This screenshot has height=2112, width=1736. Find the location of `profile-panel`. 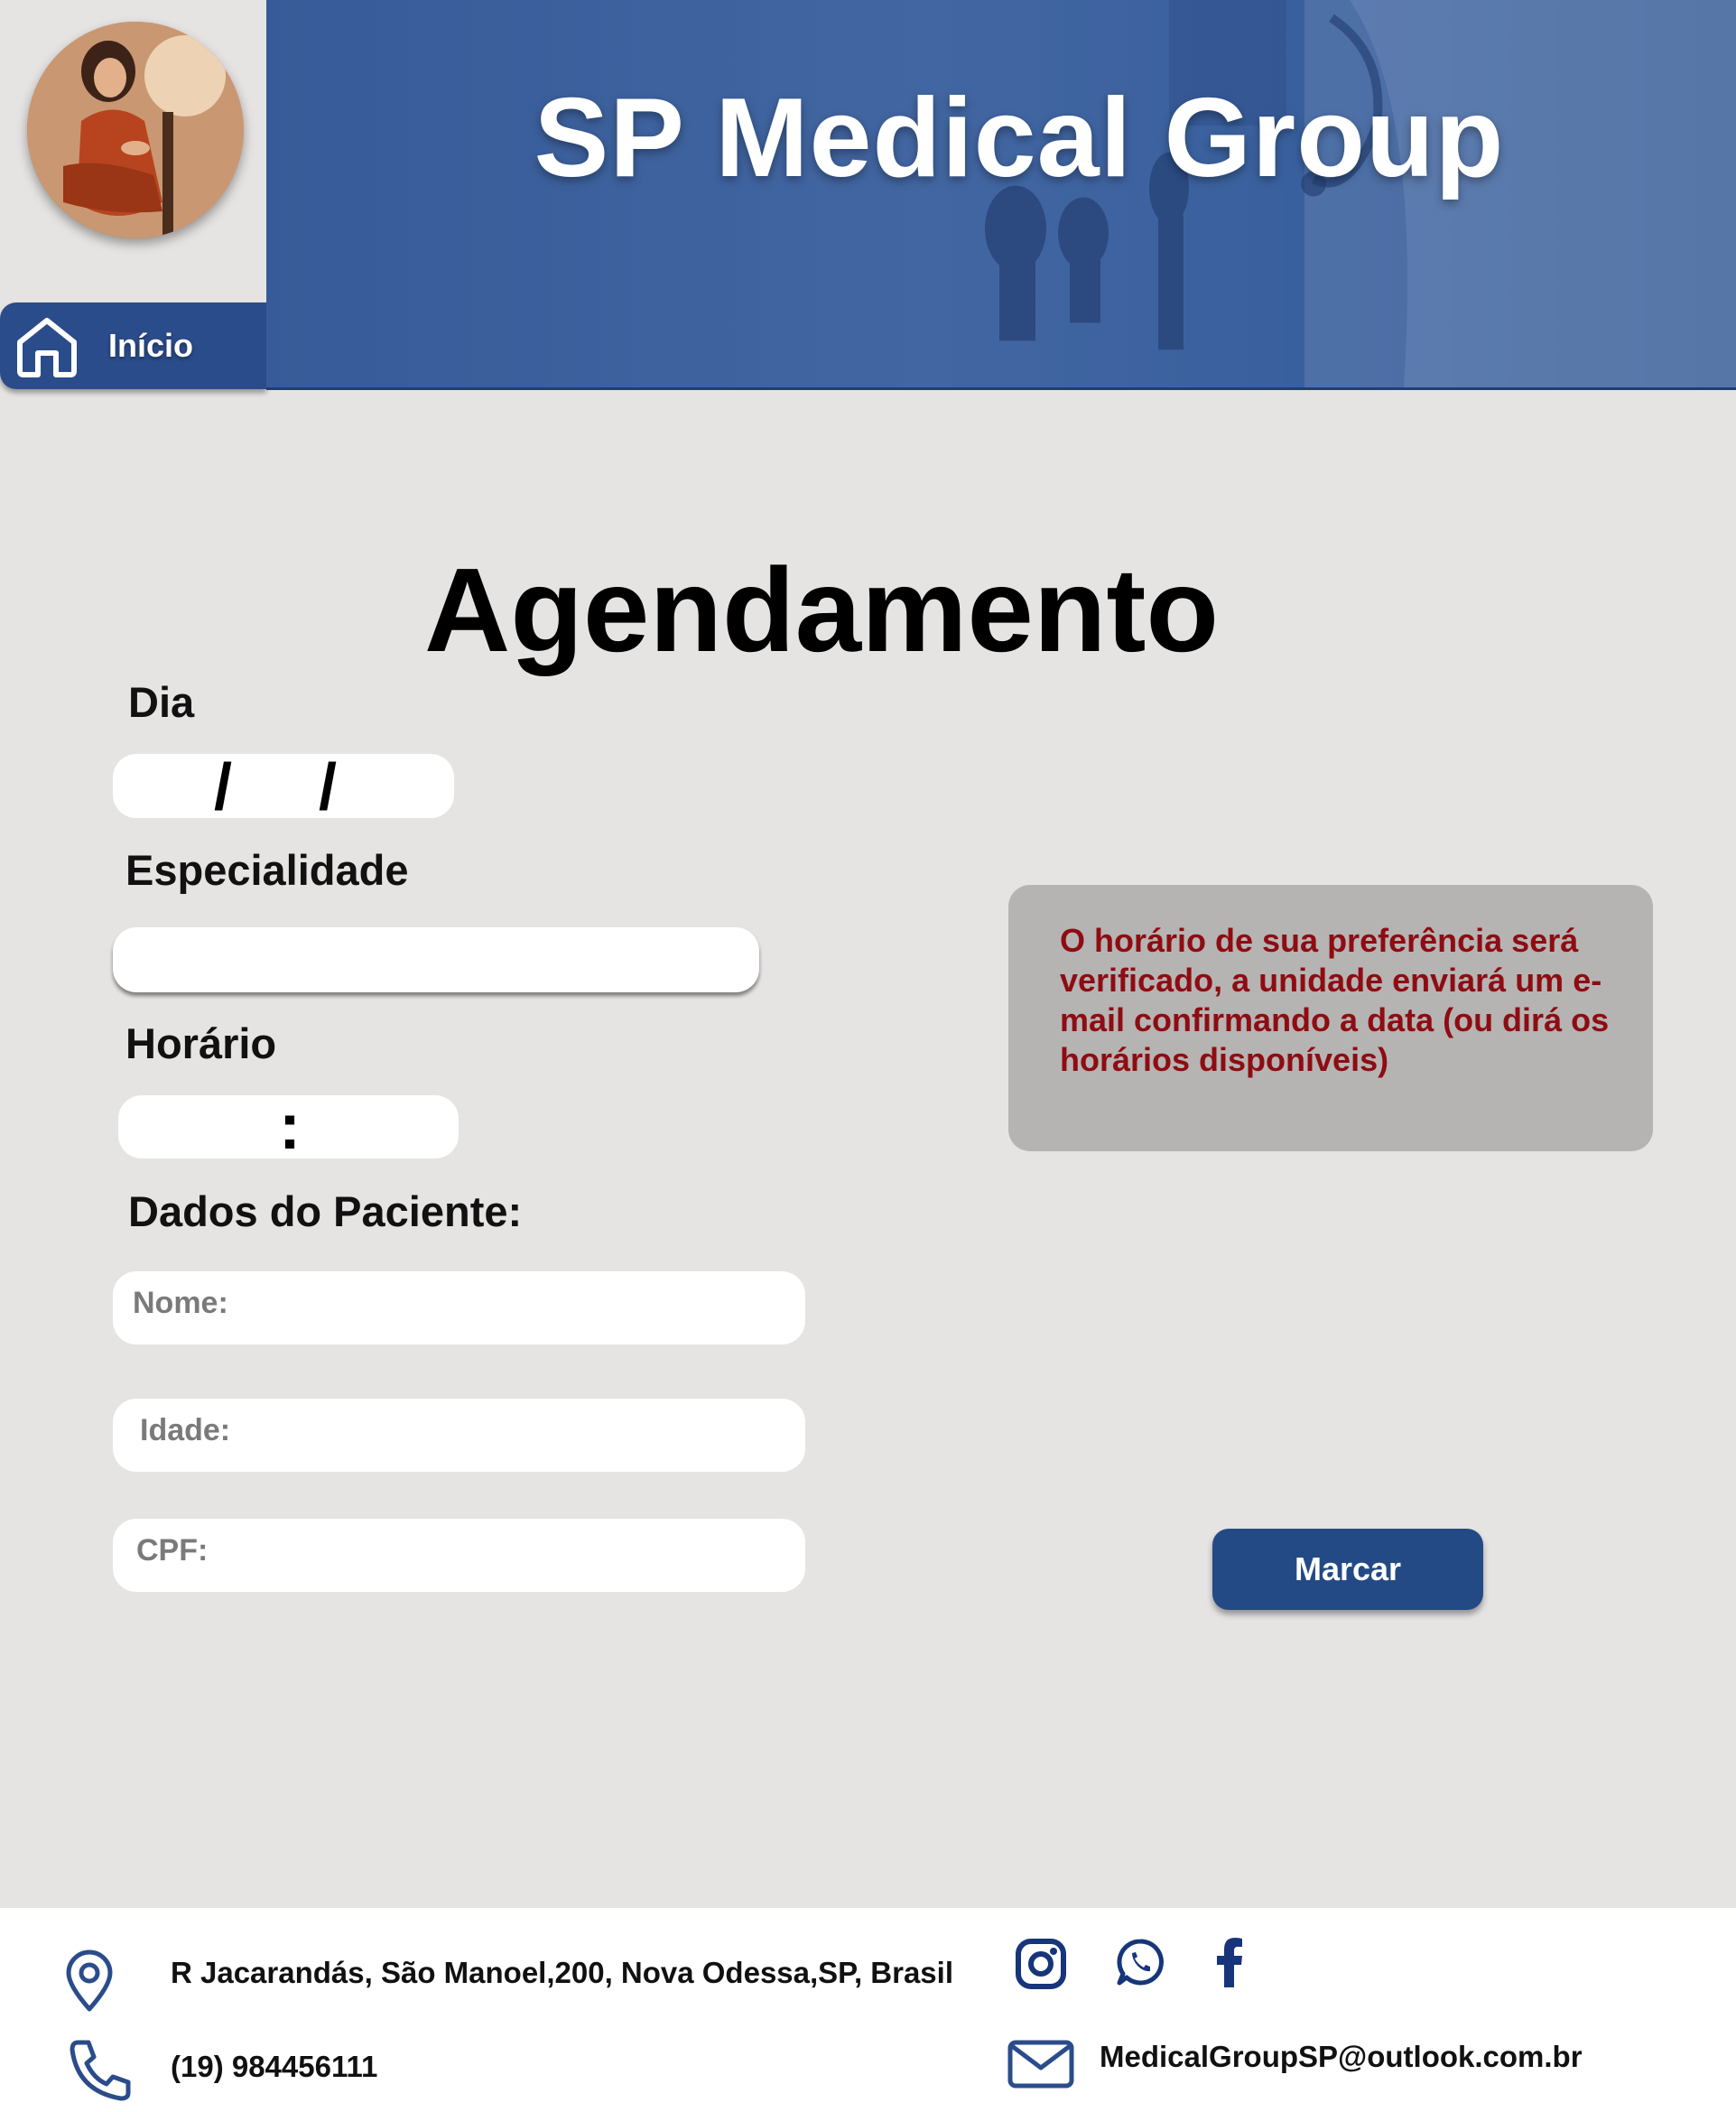

profile-panel is located at coordinates (133, 151).